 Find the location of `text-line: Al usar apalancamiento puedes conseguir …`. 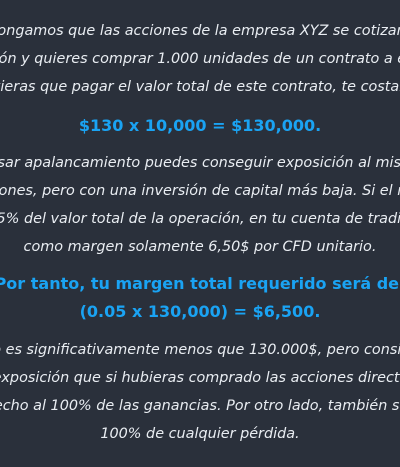

text-line: Al usar apalancamiento puedes conseguir … is located at coordinates (200, 163).